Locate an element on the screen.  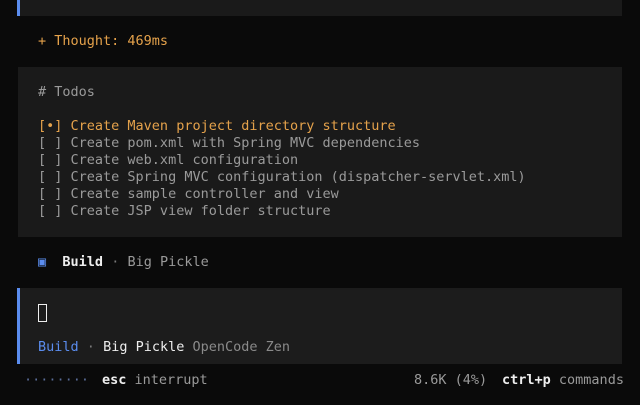
mode-agent: Build is located at coordinates (58, 347).